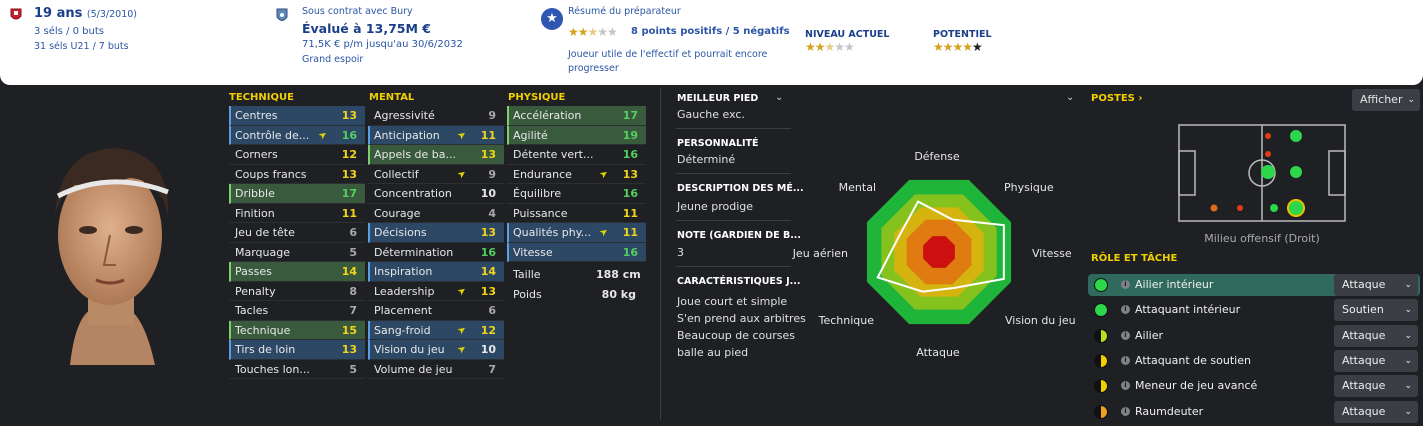 The height and width of the screenshot is (426, 1423). Describe the element at coordinates (297, 369) in the screenshot. I see `attribute-row: Touches lon... 5` at that location.